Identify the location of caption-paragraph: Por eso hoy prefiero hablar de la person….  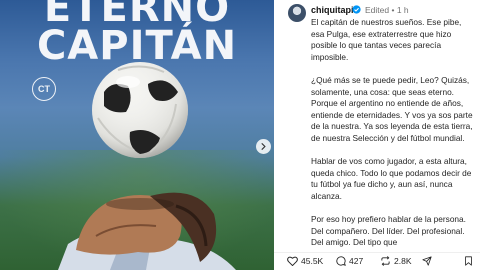
(388, 231).